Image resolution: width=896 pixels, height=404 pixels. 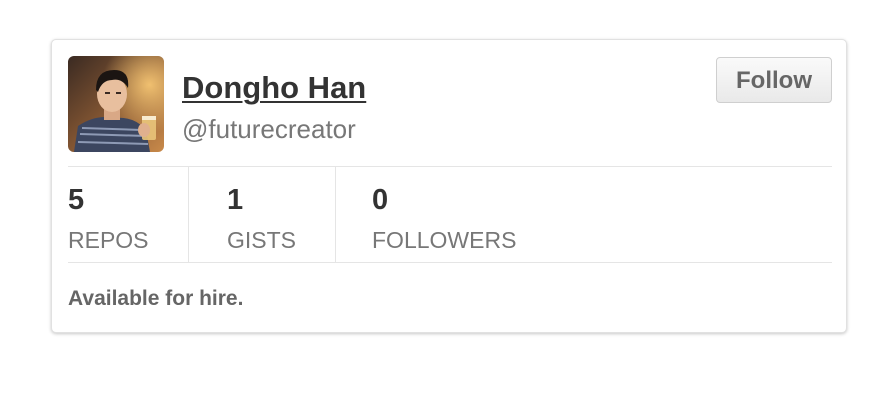 What do you see at coordinates (274, 88) in the screenshot?
I see `profile-name-link: Dongho Han` at bounding box center [274, 88].